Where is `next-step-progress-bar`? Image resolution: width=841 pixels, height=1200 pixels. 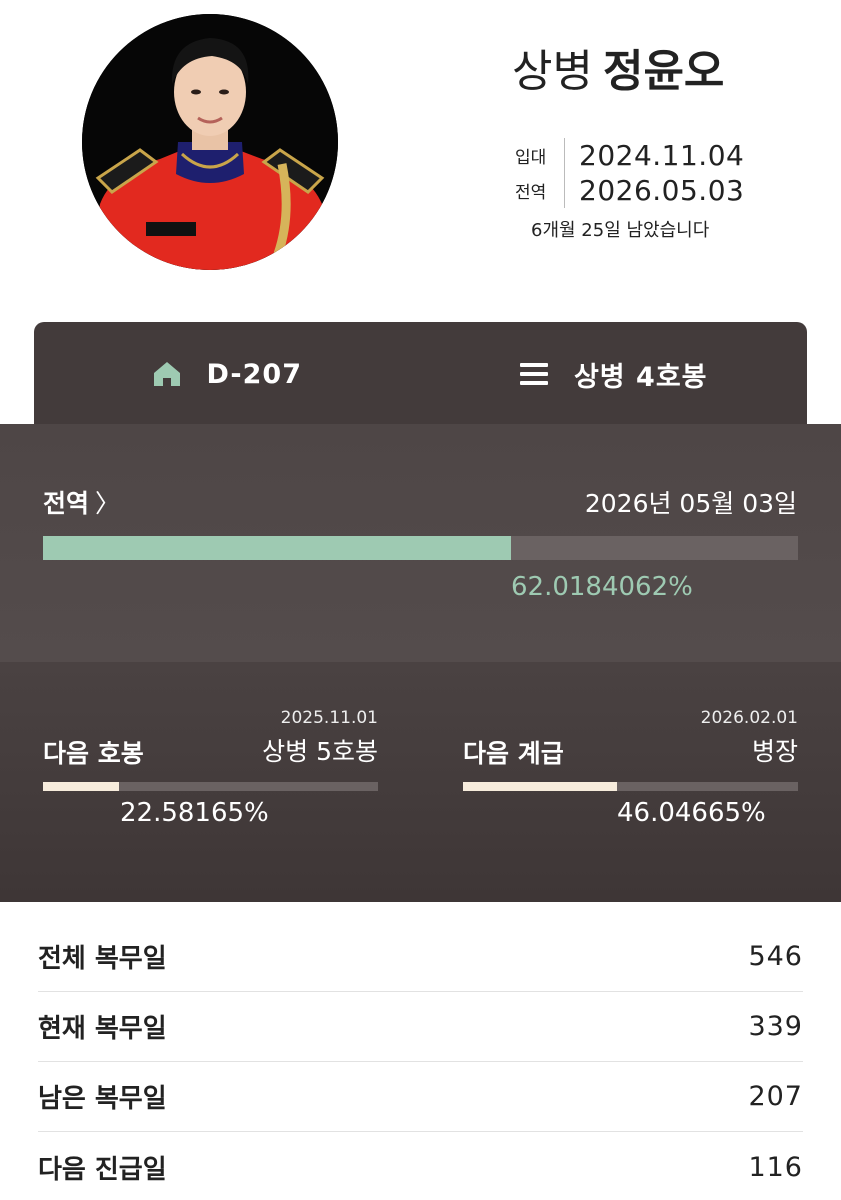 next-step-progress-bar is located at coordinates (210, 786).